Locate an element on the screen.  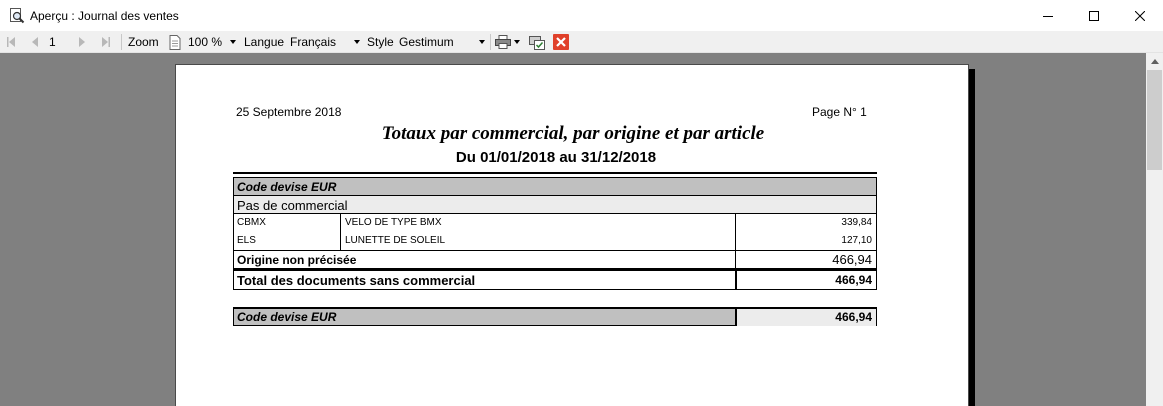
minimize-button is located at coordinates (1048, 15).